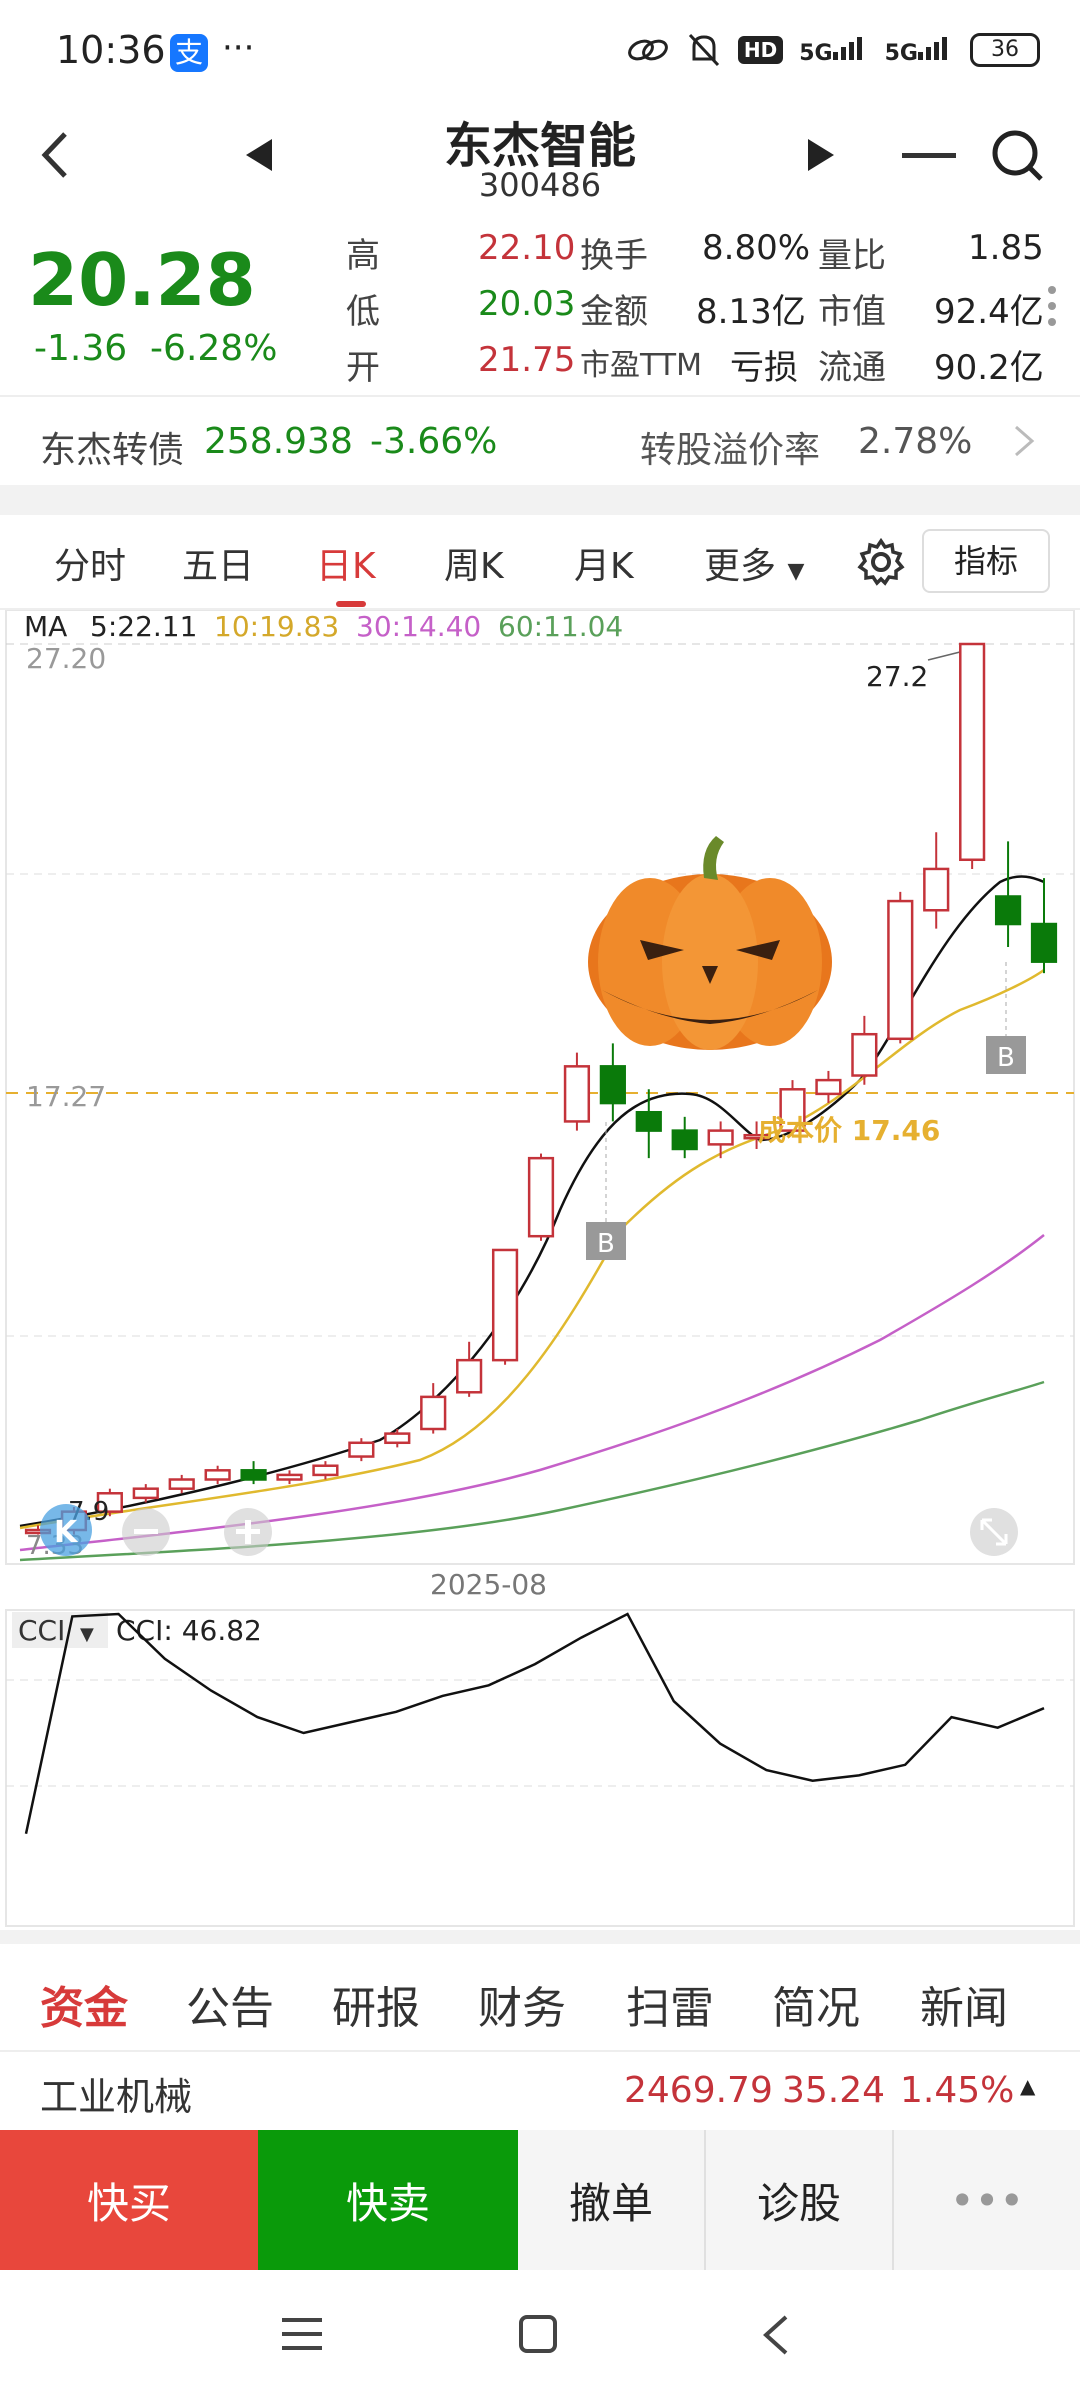 The image size is (1080, 2400). I want to click on convertible-bond-row: 东杰转债 258.938 -3.66% 转股溢价率 2.78%, so click(540, 440).